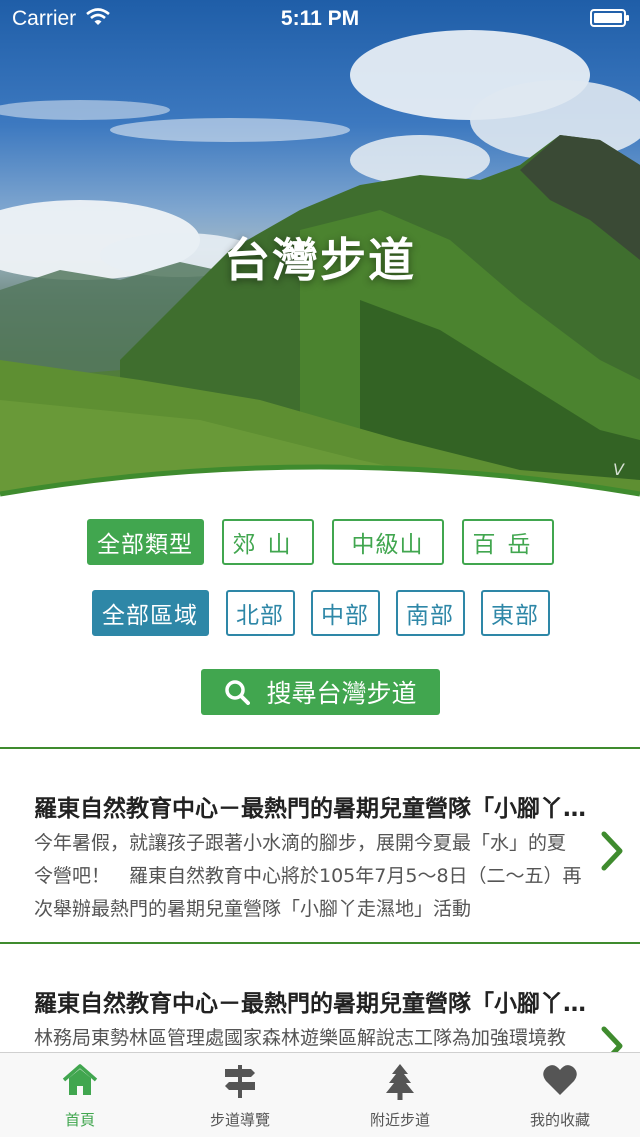 The image size is (640, 1137). I want to click on filter-south: 南部, so click(430, 613).